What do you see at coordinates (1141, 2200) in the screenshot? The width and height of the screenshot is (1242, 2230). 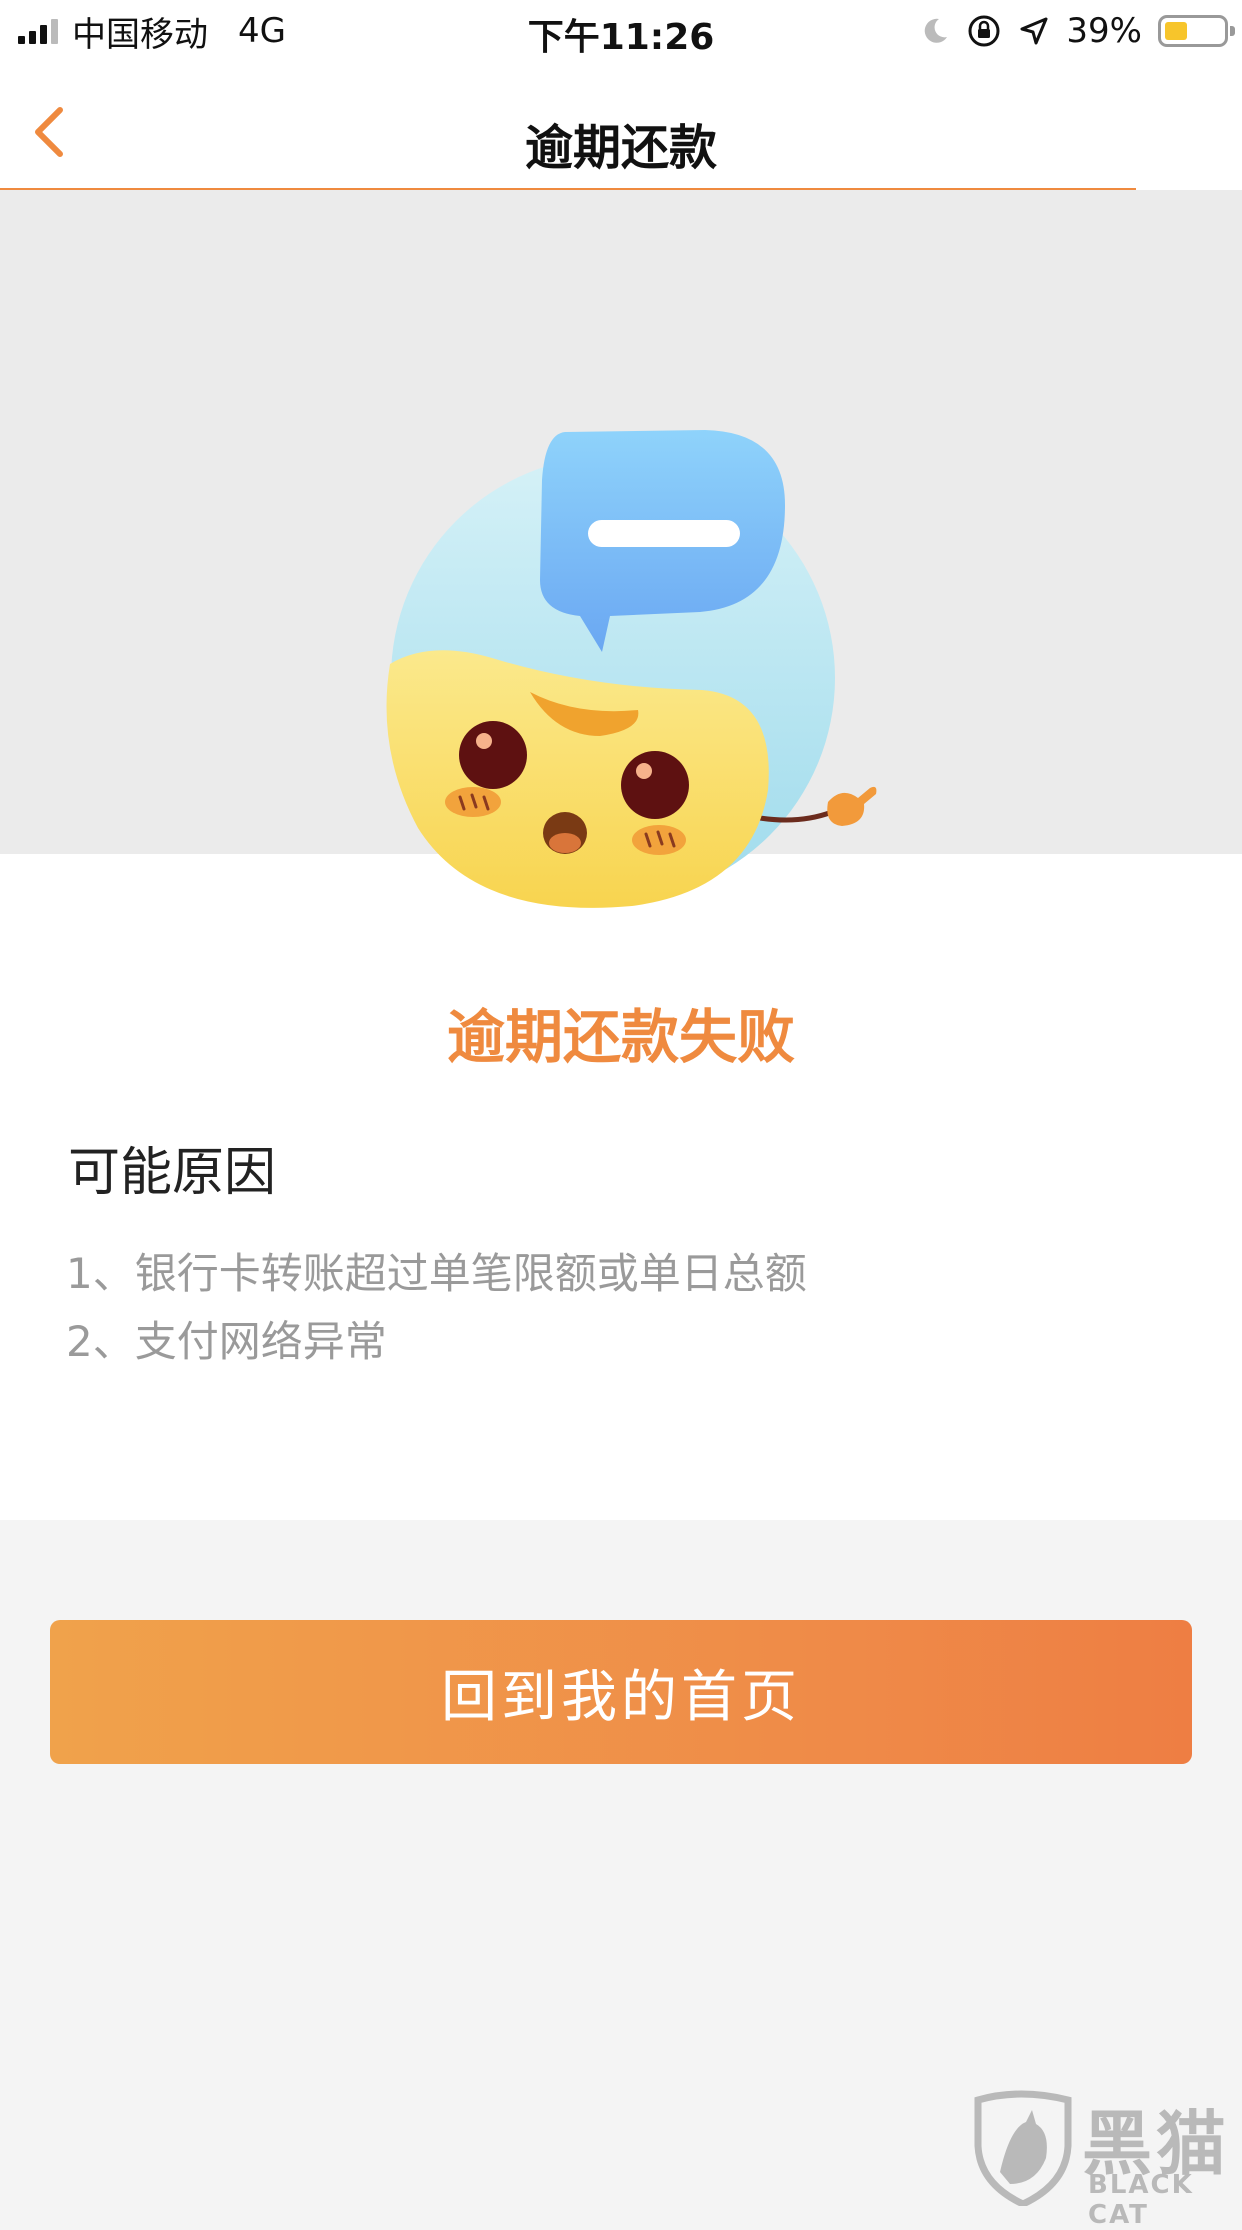 I see `watermark-en: BLACK CAT` at bounding box center [1141, 2200].